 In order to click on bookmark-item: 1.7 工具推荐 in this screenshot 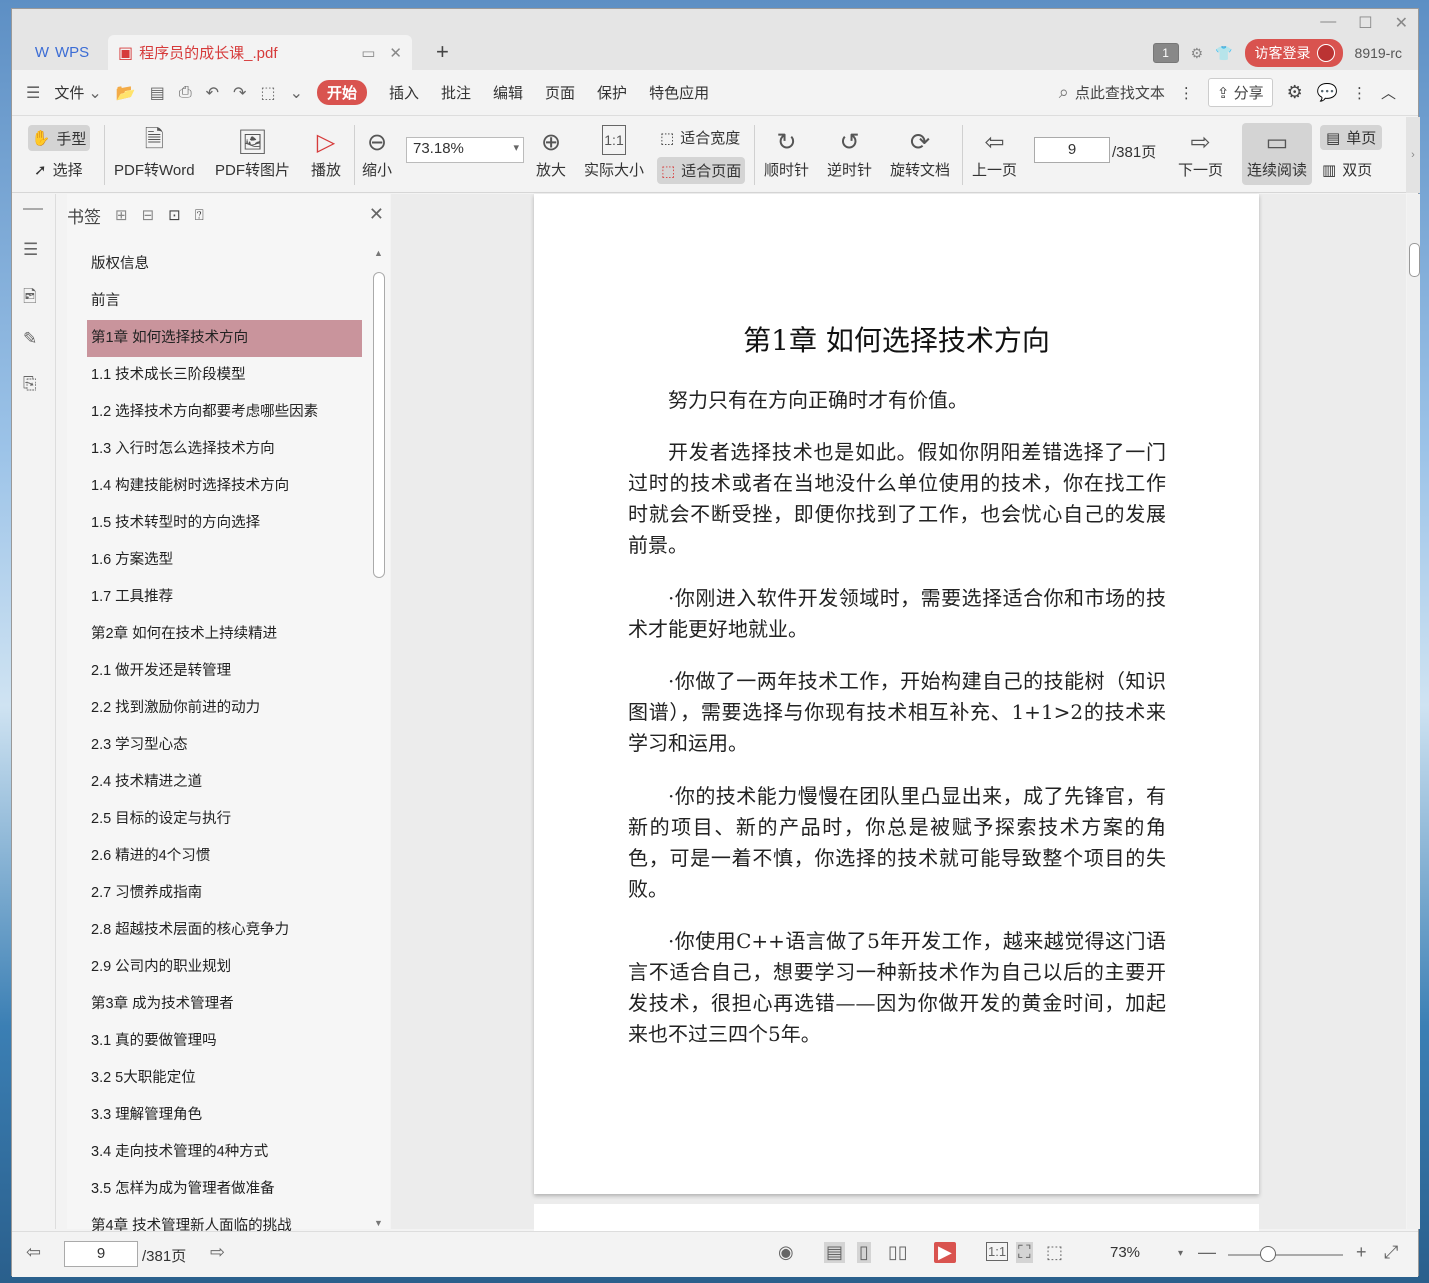, I will do `click(224, 597)`.